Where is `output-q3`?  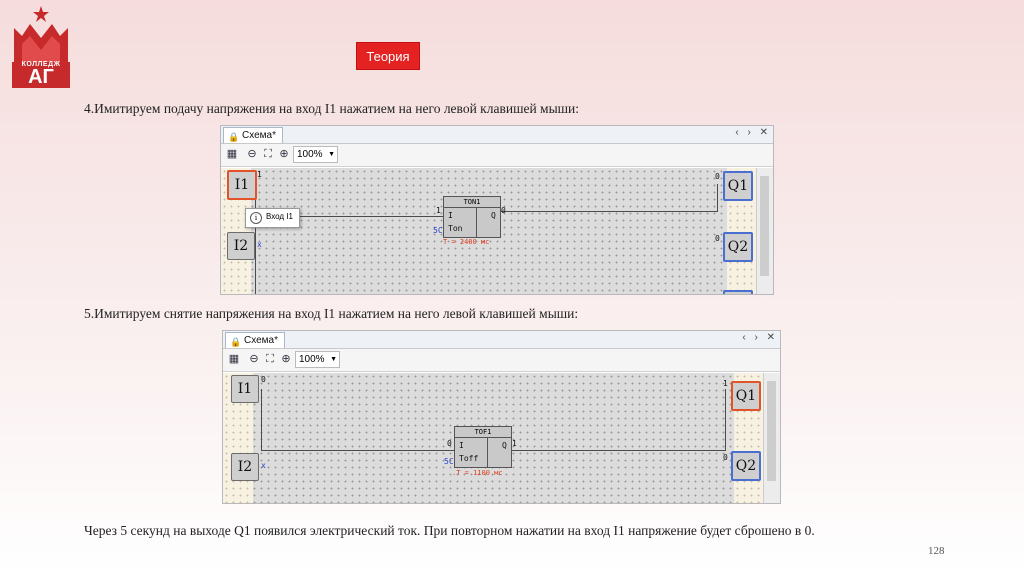
output-q3 is located at coordinates (738, 292).